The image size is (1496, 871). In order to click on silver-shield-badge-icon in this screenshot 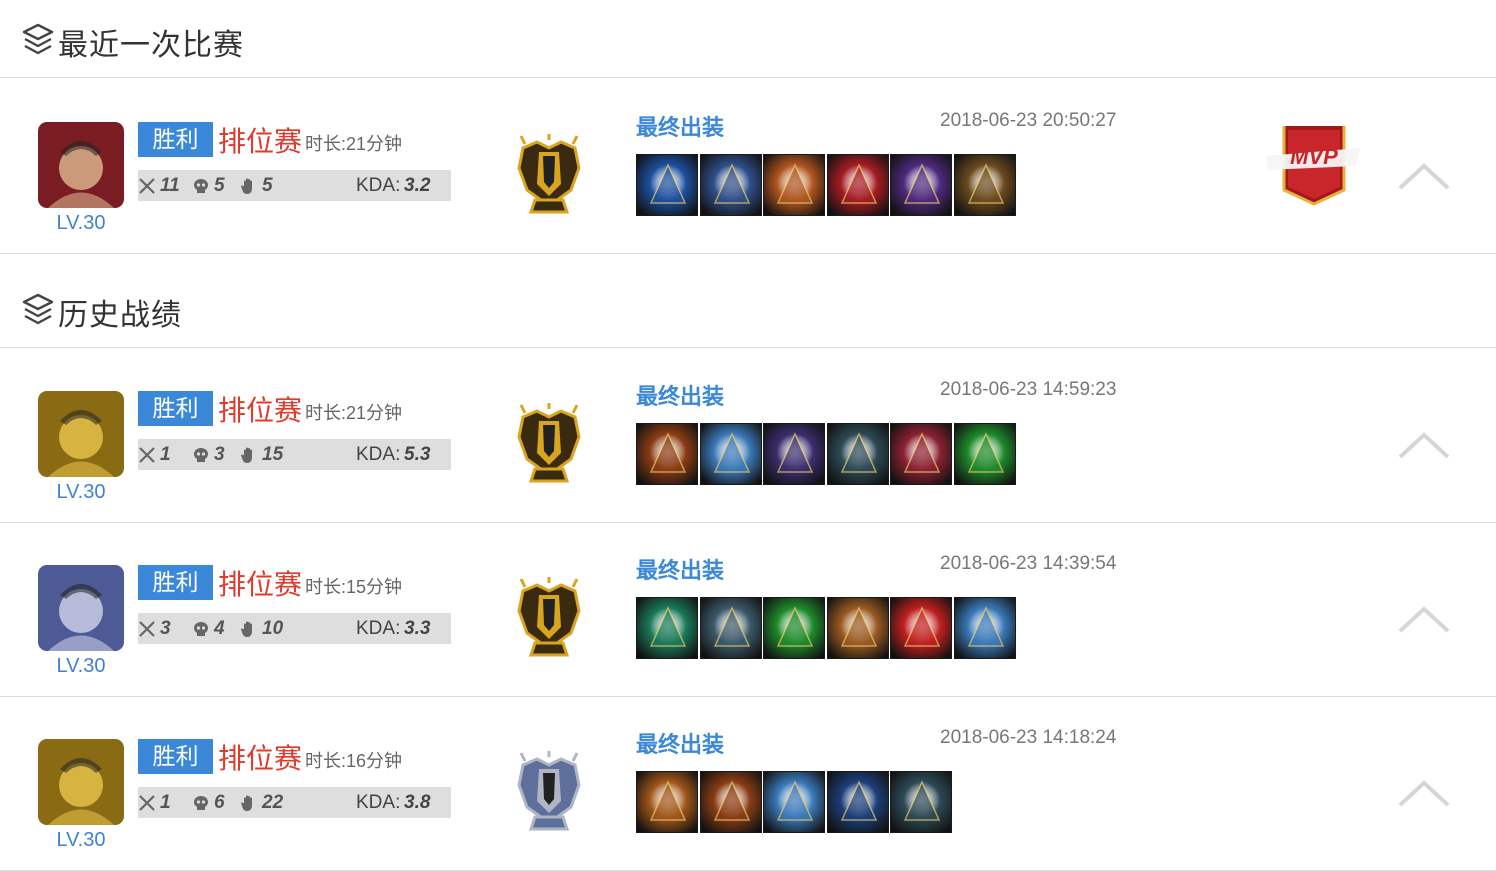, I will do `click(549, 791)`.